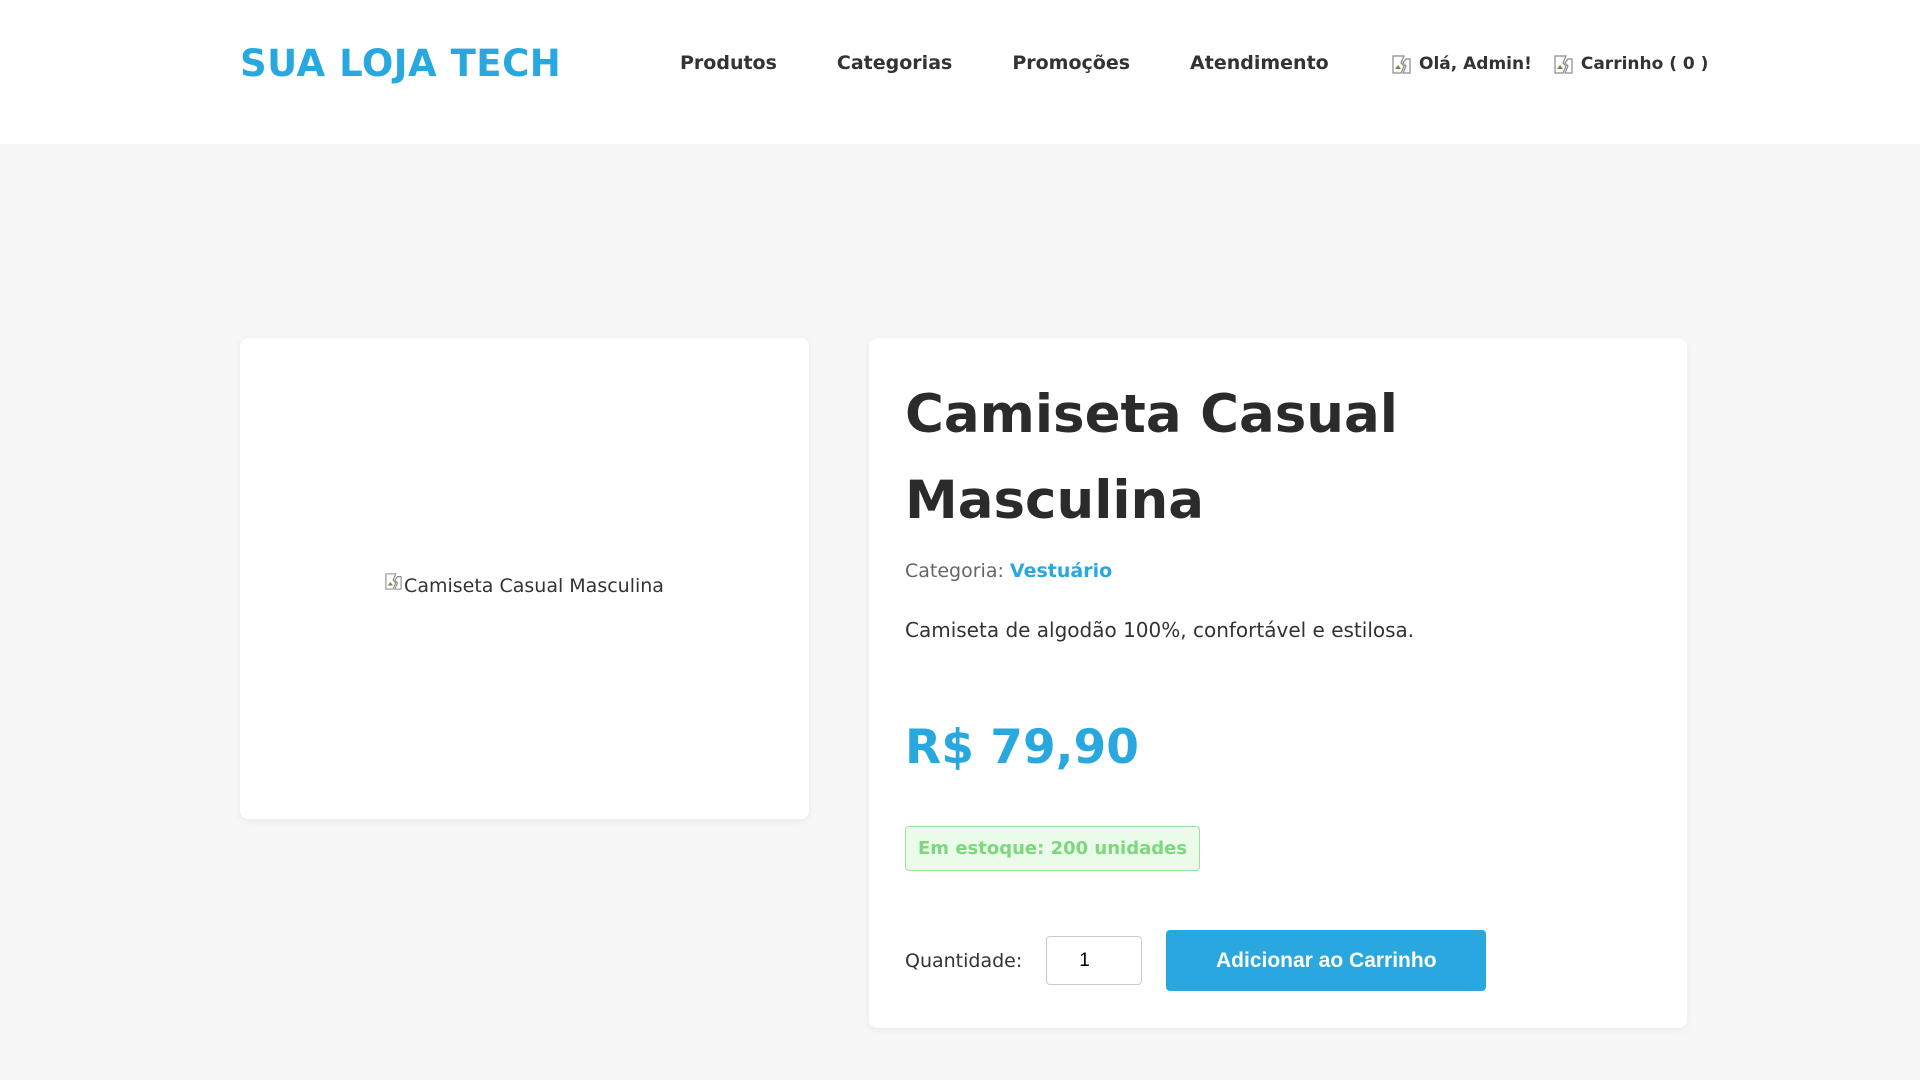  Describe the element at coordinates (954, 571) in the screenshot. I see `category-label: Categoria:` at that location.